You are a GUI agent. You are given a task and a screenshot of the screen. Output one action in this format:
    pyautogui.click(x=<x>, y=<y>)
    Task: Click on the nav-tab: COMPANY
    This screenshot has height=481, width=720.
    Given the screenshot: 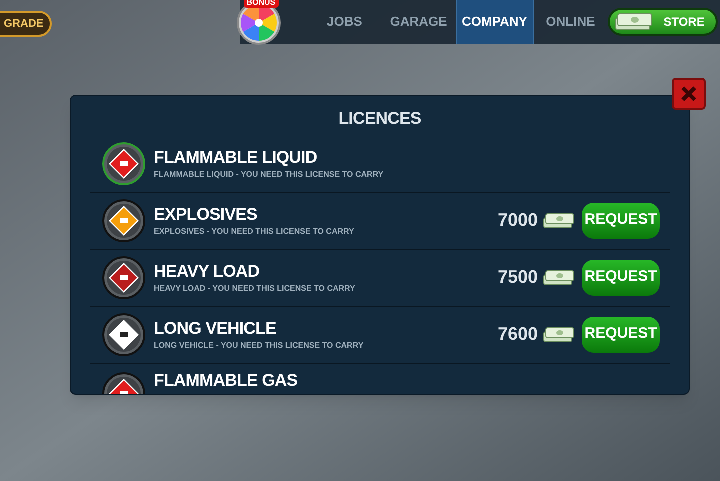 What is the action you would take?
    pyautogui.click(x=495, y=22)
    